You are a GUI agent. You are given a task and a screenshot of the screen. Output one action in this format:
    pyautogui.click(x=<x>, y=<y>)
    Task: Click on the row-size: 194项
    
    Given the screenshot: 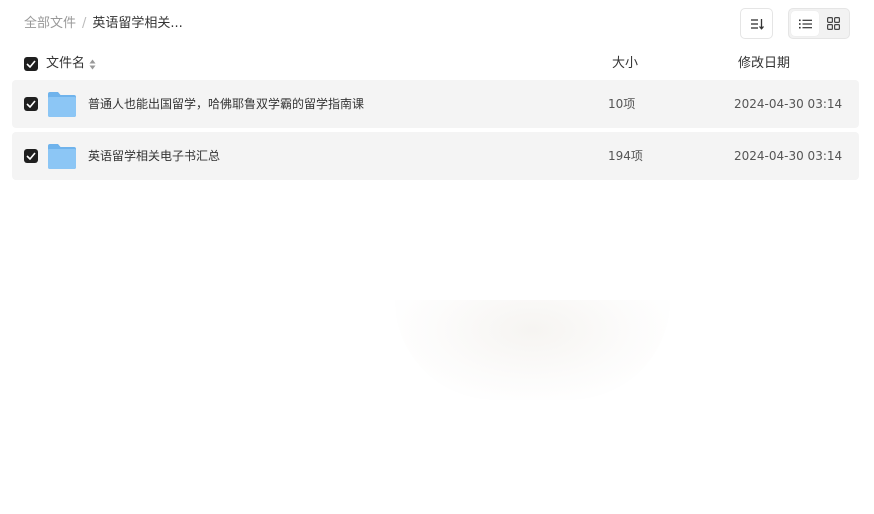 What is the action you would take?
    pyautogui.click(x=625, y=156)
    